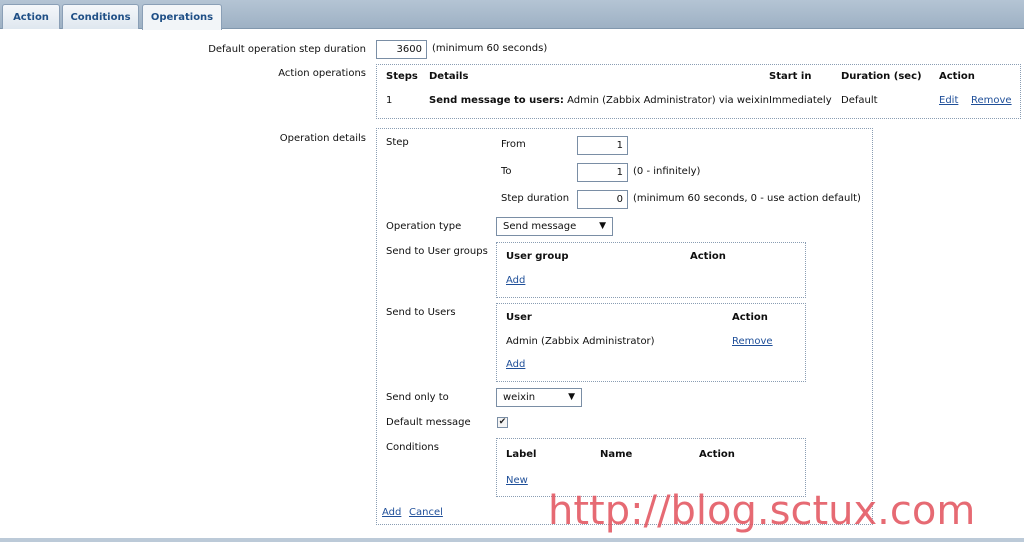 The image size is (1024, 542). What do you see at coordinates (182, 17) in the screenshot?
I see `tab-operations: Operations` at bounding box center [182, 17].